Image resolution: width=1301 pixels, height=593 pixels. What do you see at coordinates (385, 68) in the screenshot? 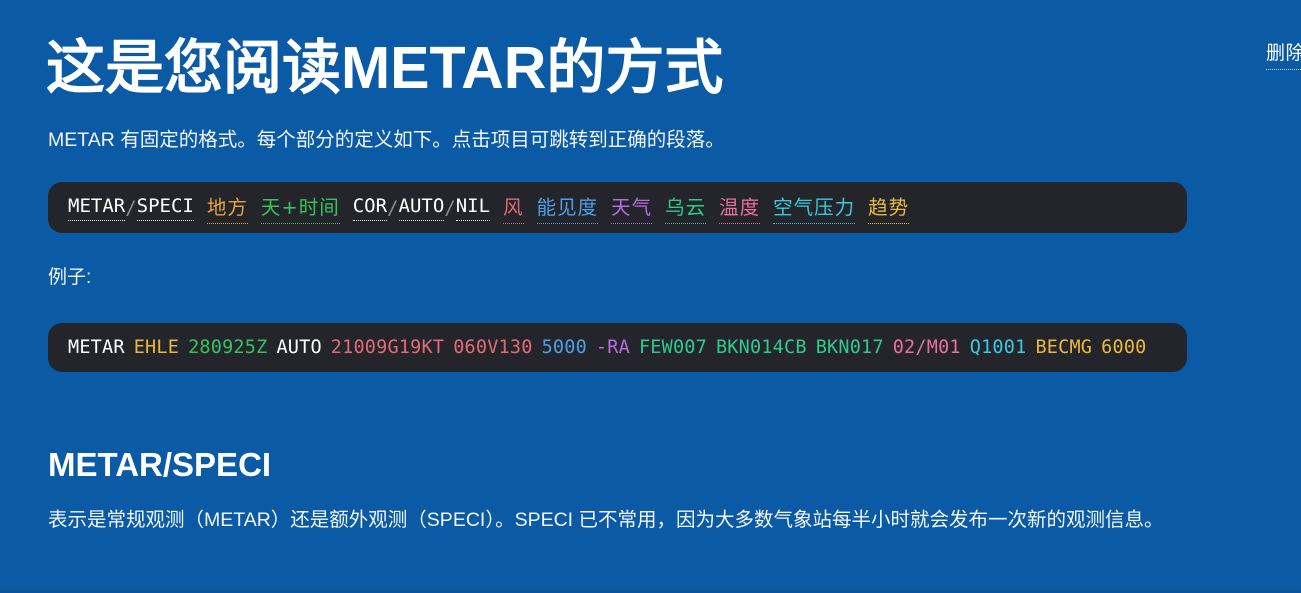
I see `page-title: 这是您阅读METAR的方式` at bounding box center [385, 68].